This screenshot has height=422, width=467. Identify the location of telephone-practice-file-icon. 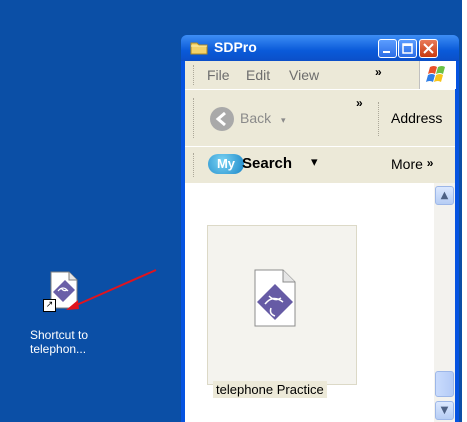
(275, 298).